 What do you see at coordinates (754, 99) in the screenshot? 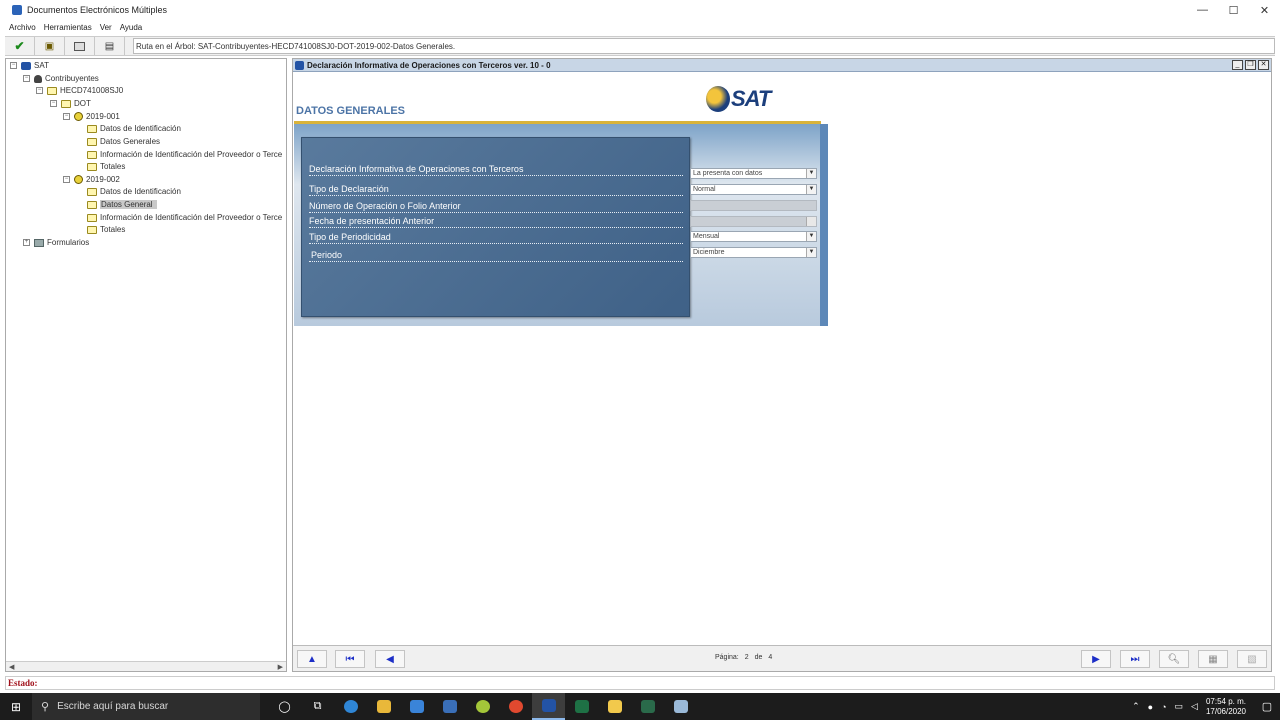
I see `sat-logo: SAT` at bounding box center [754, 99].